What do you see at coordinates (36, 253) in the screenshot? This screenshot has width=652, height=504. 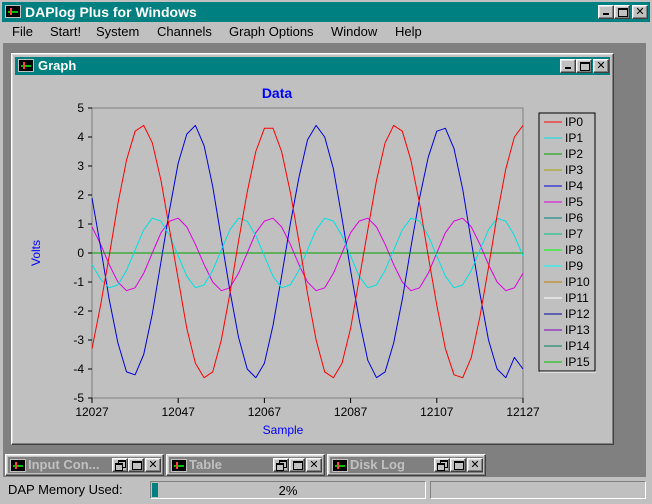 I see `y-axis-label: Volts` at bounding box center [36, 253].